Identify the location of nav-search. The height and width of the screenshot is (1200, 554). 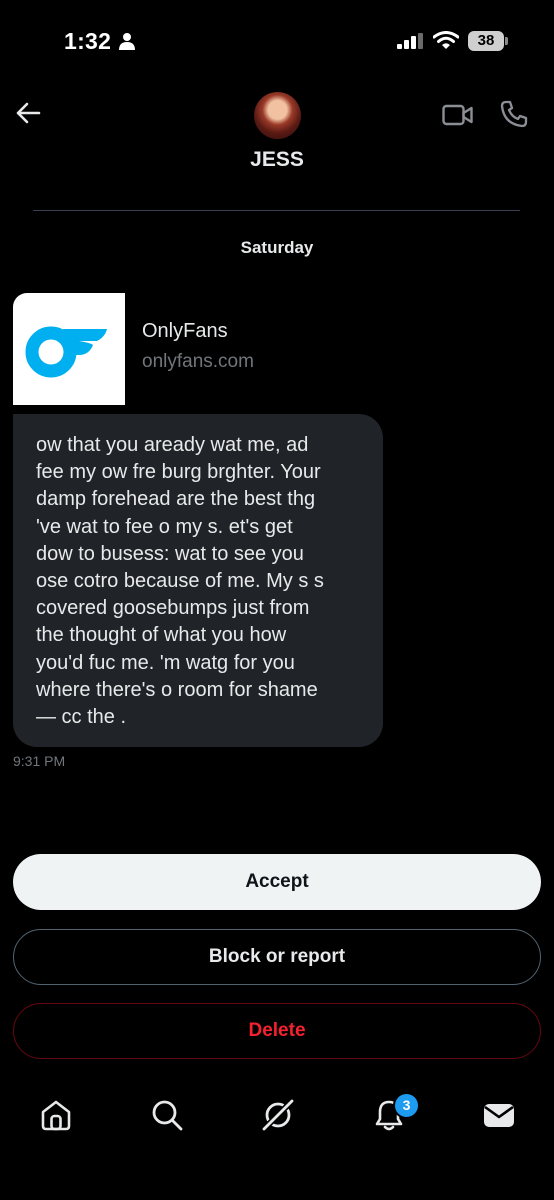
(167, 1115).